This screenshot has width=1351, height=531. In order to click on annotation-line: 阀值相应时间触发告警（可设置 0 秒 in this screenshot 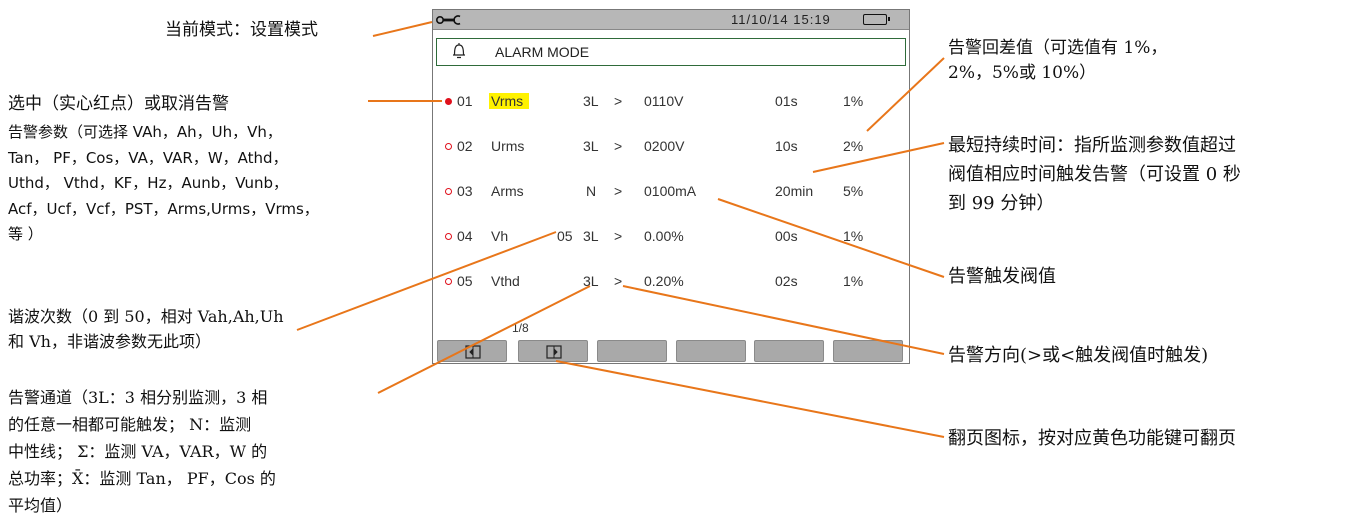, I will do `click(1094, 174)`.